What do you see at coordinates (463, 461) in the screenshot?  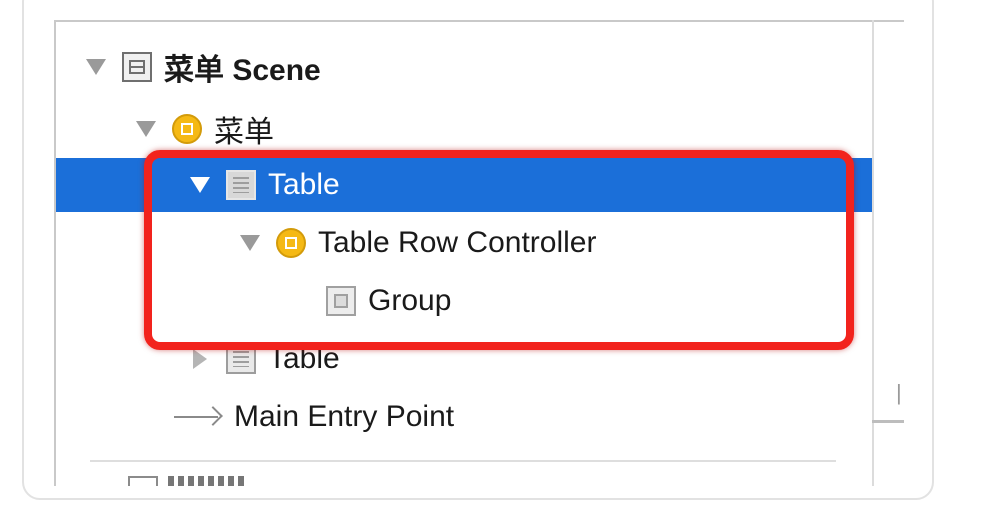 I see `section-divider` at bounding box center [463, 461].